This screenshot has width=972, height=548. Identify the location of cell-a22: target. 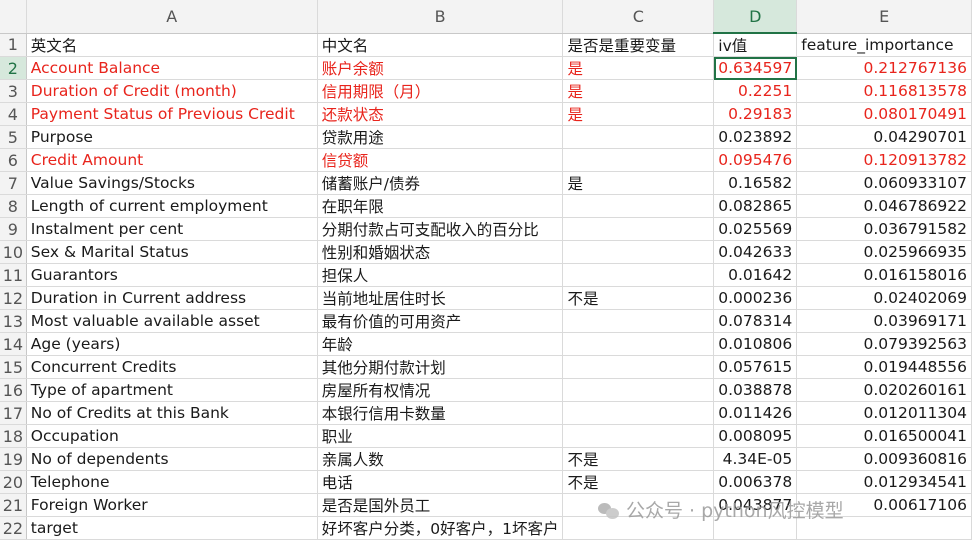
(172, 528).